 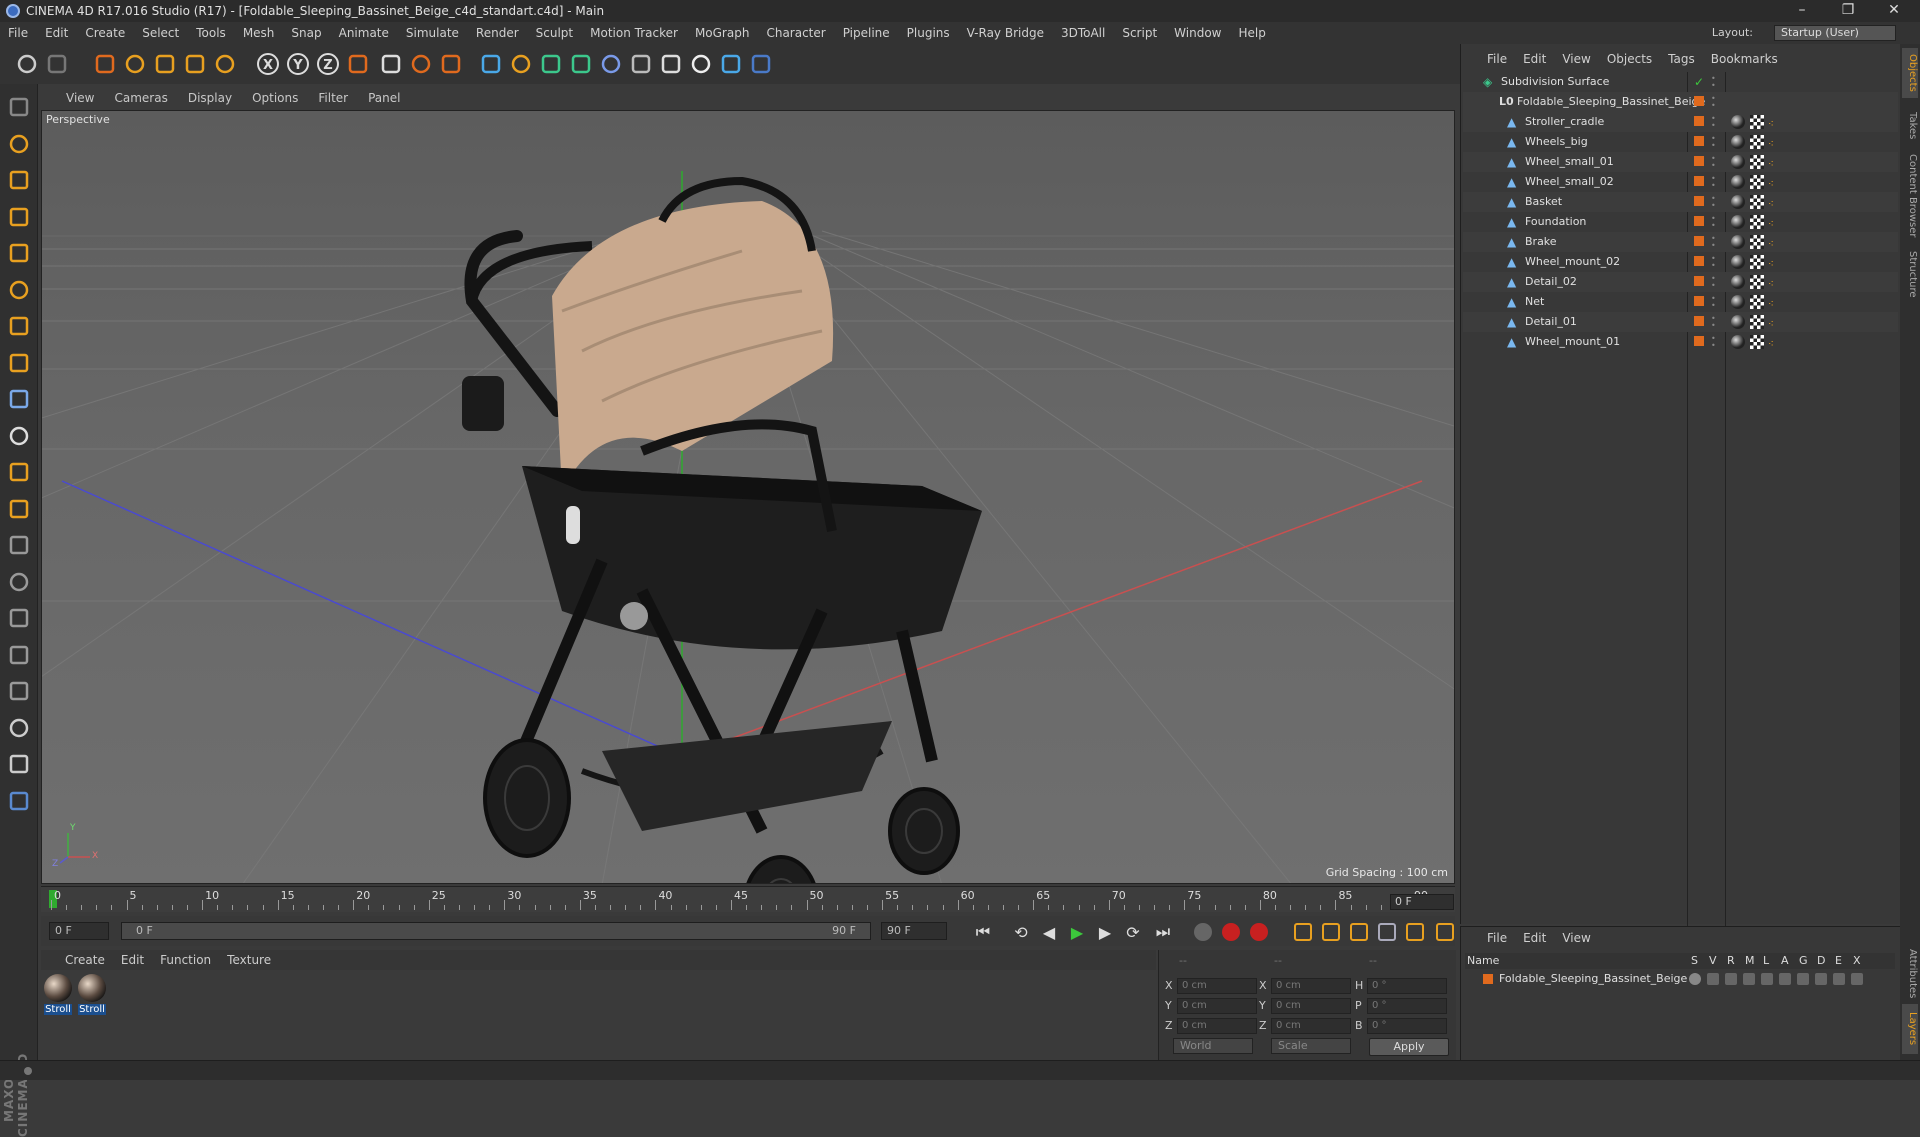 I want to click on layer-menu-file: File, so click(x=1497, y=938).